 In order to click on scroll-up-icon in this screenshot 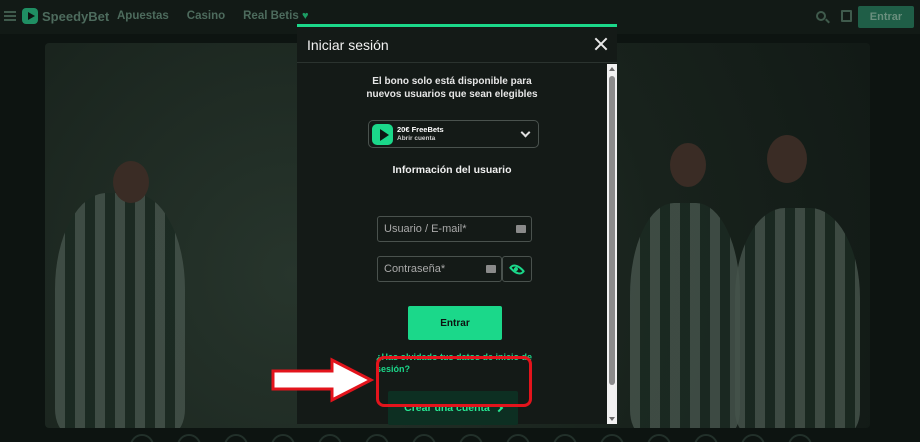, I will do `click(612, 69)`.